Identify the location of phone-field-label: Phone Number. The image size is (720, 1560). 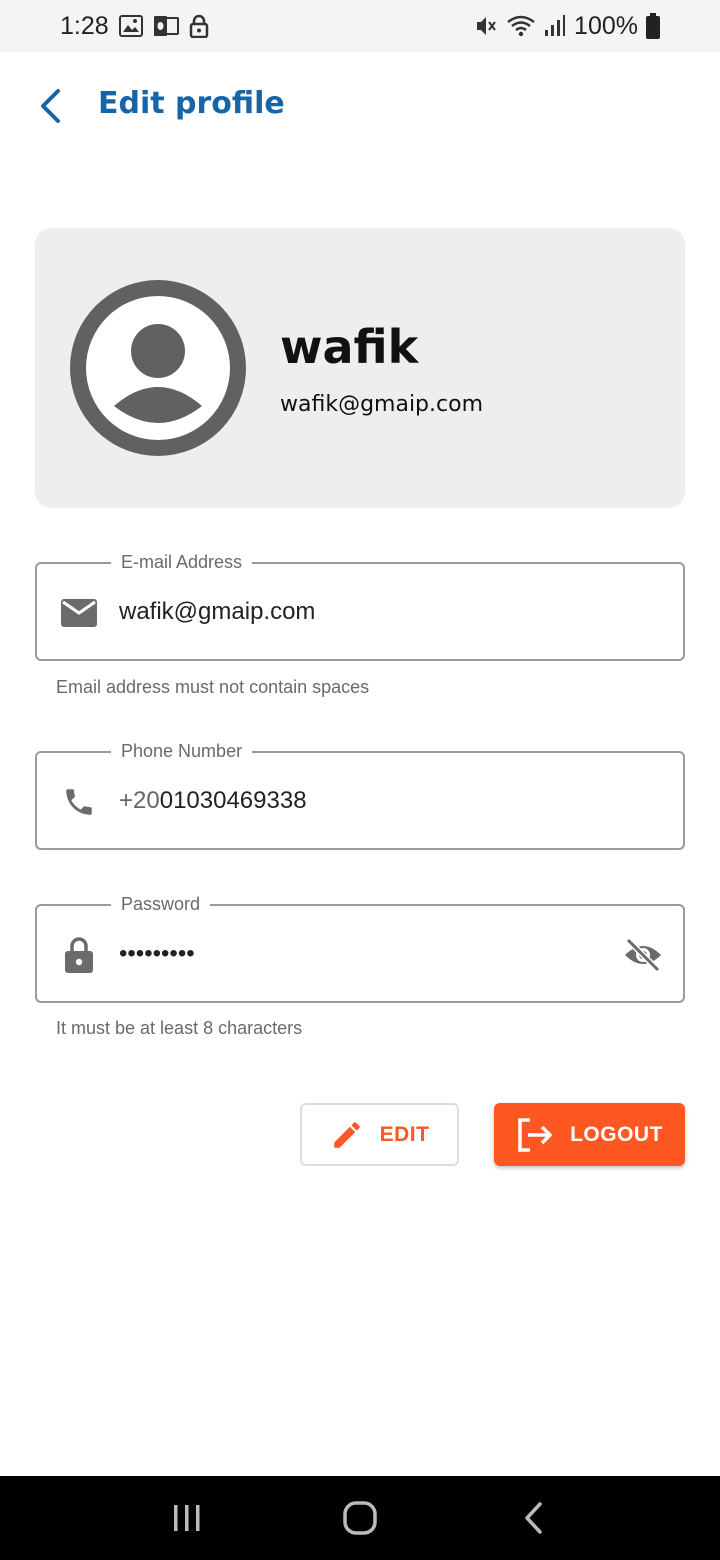
(182, 751).